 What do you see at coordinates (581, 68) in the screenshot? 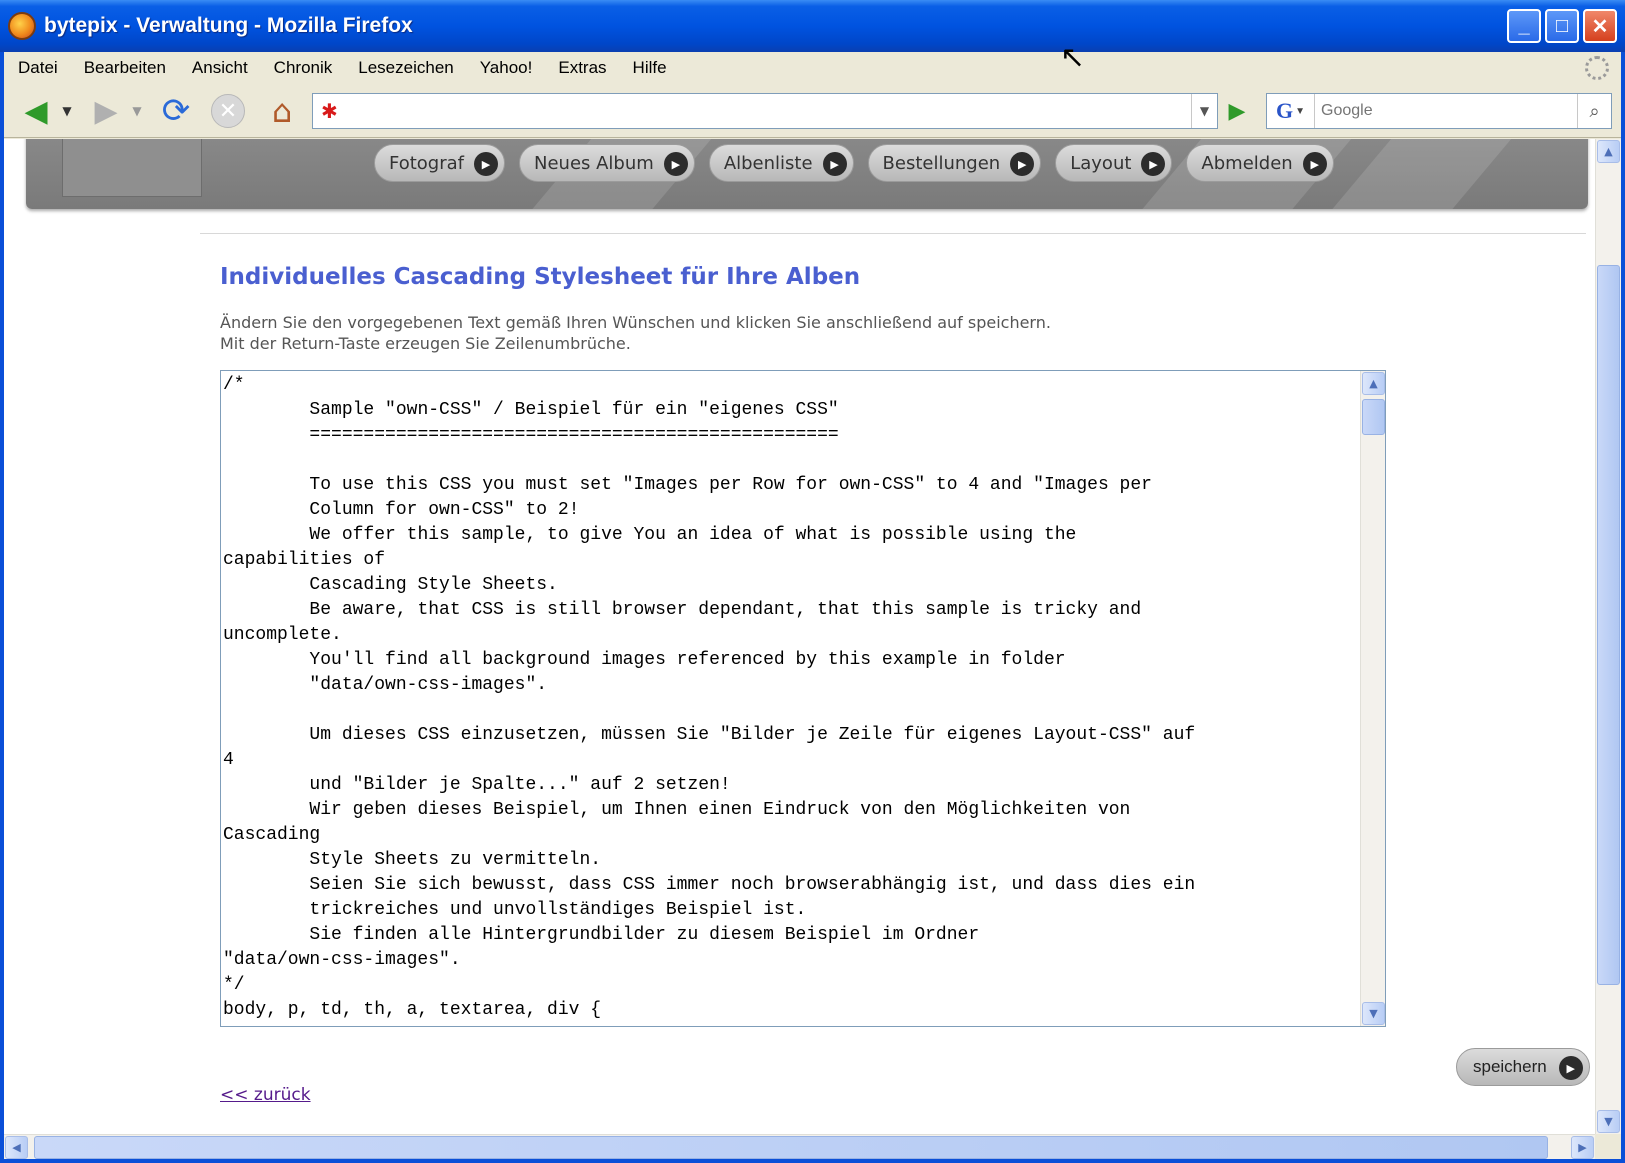
I see `menu-extras: Extras` at bounding box center [581, 68].